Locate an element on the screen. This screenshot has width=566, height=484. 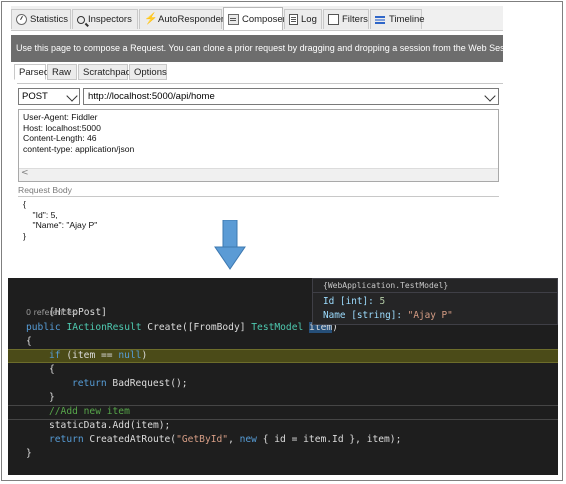
tab-composer: Composer is located at coordinates (254, 18).